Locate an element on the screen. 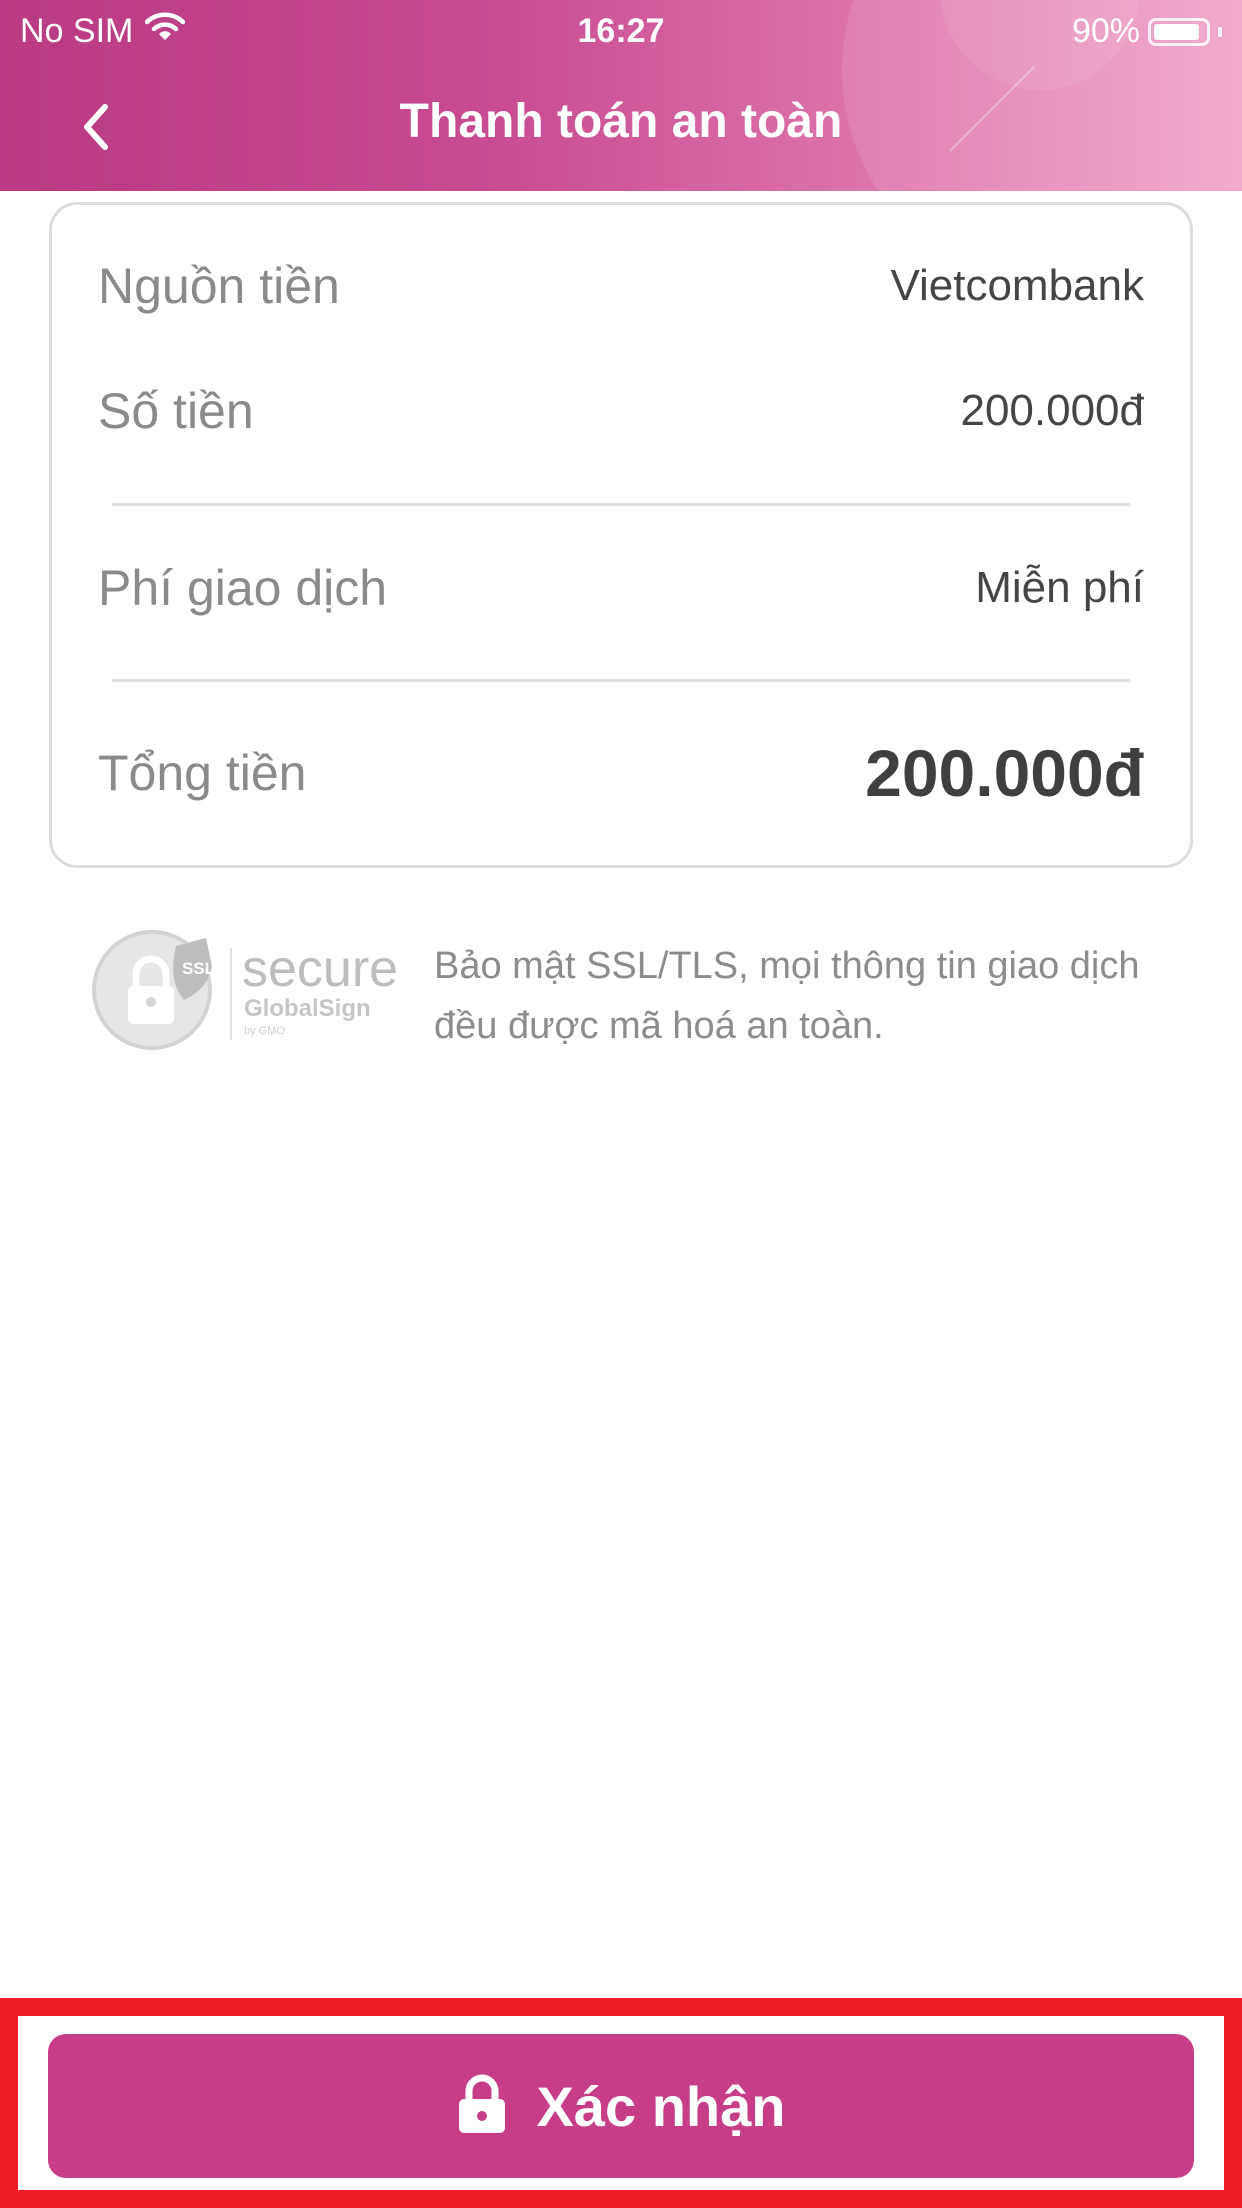  confirm-label: Xác nhận is located at coordinates (661, 2106).